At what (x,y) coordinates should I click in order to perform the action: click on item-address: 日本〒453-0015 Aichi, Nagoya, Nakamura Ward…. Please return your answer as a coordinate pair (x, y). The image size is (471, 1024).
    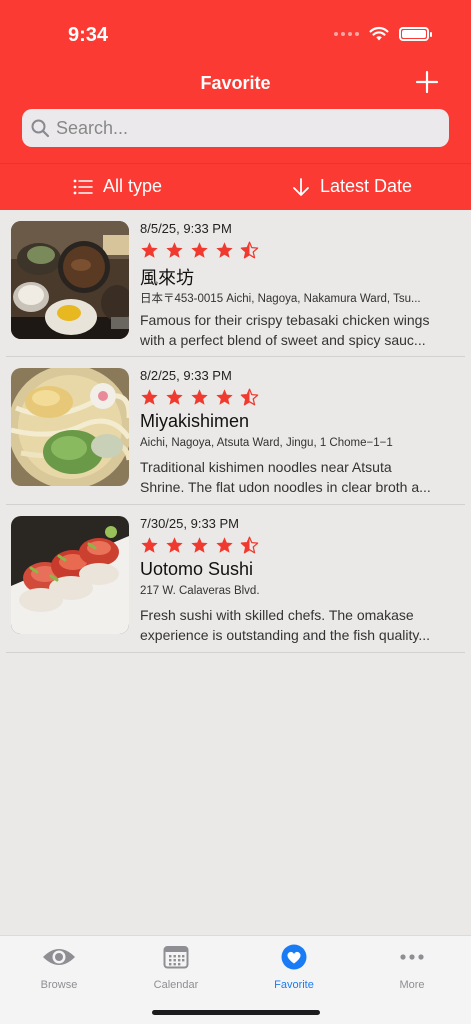
    Looking at the image, I should click on (280, 299).